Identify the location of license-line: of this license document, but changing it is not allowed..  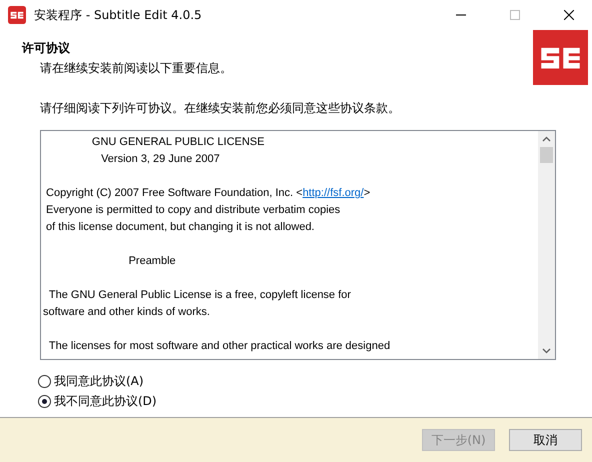
(180, 227).